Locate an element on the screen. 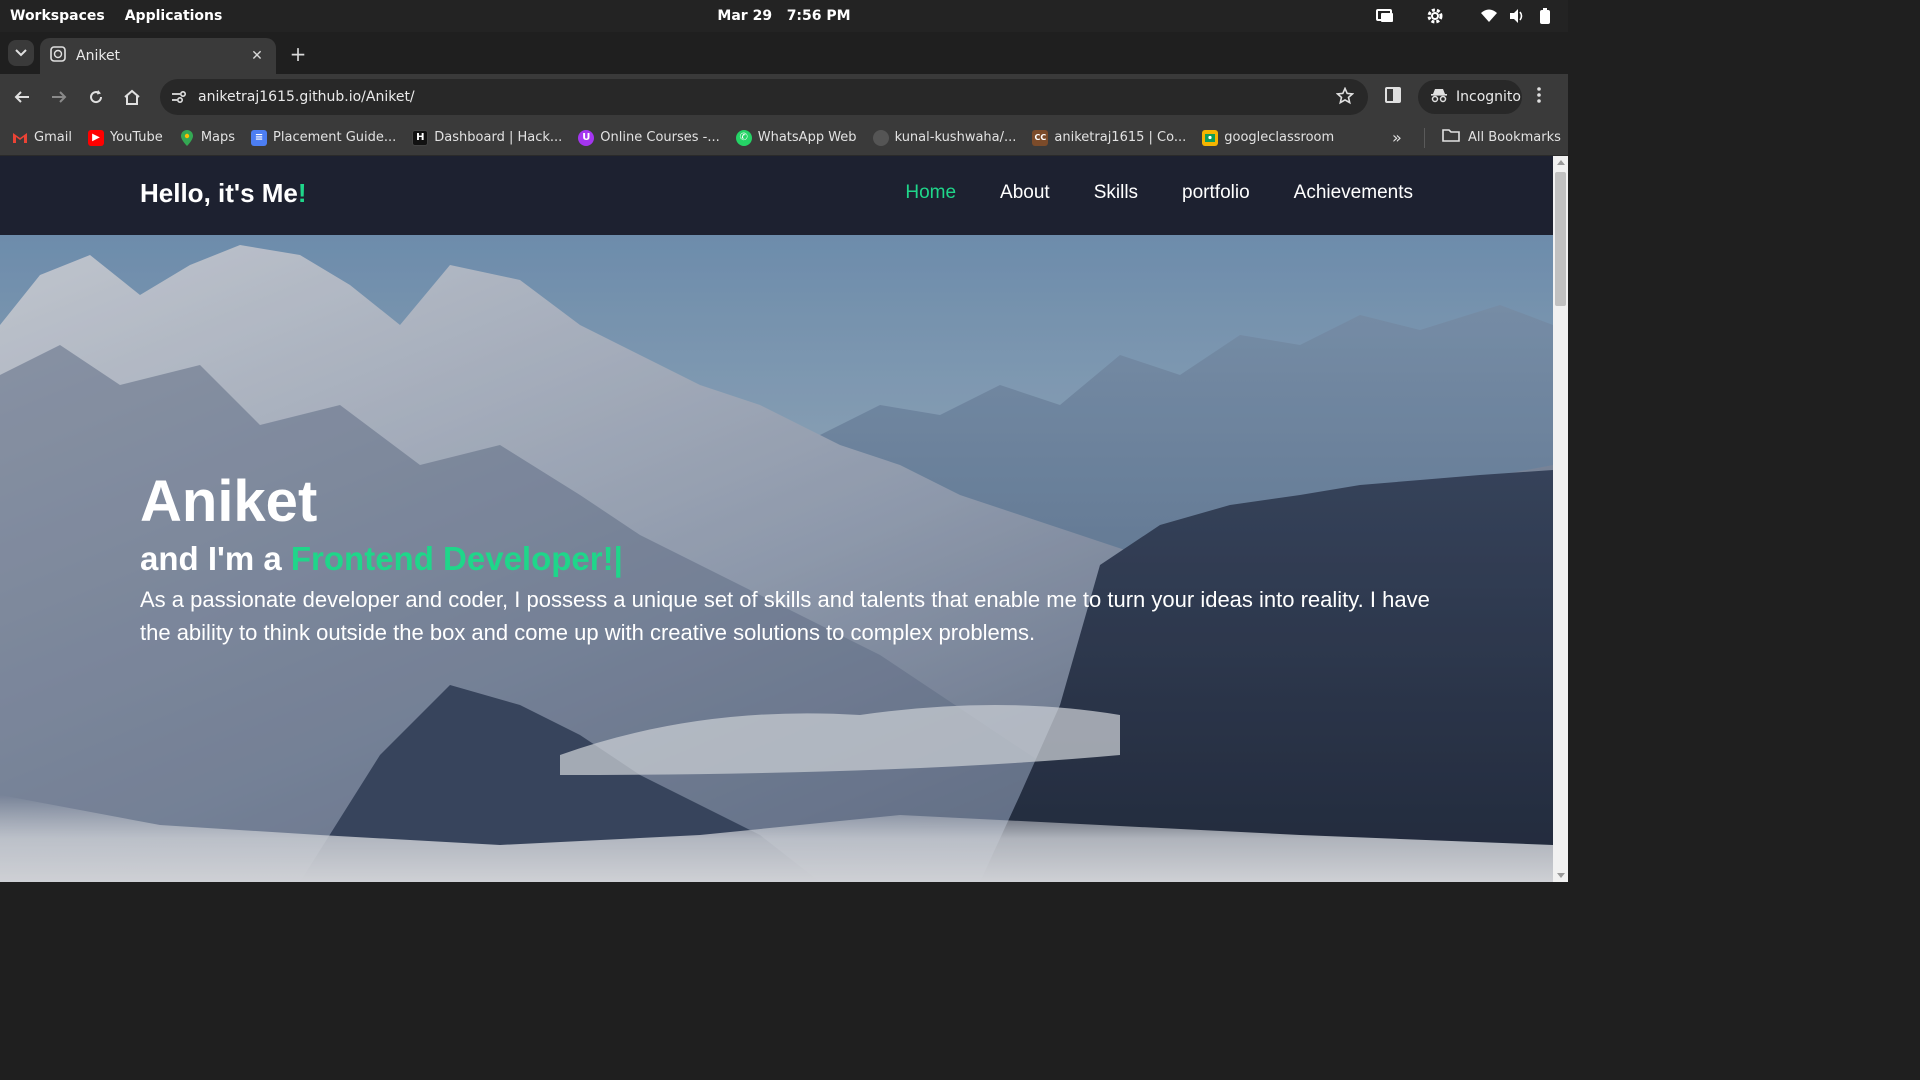  screen-share-icon is located at coordinates (1385, 16).